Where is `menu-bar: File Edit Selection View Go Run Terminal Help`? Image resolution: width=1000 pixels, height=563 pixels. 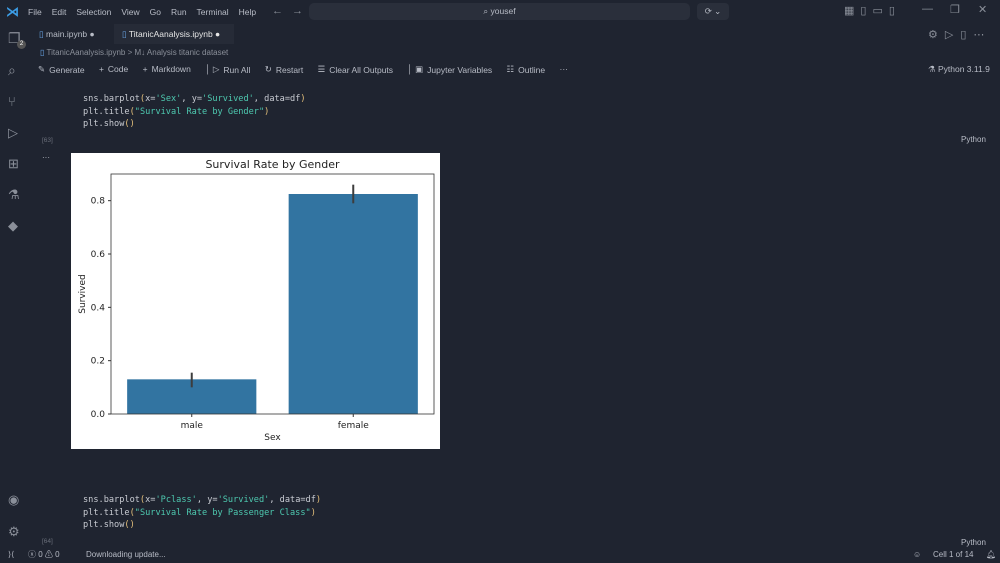
menu-bar: File Edit Selection View Go Run Terminal Help is located at coordinates (147, 12).